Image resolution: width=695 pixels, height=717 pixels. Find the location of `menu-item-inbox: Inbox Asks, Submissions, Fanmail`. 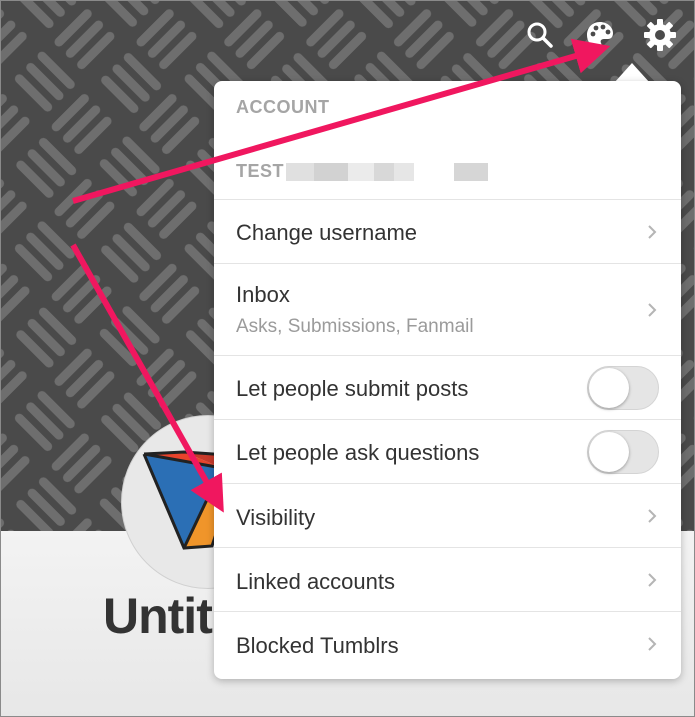

menu-item-inbox: Inbox Asks, Submissions, Fanmail is located at coordinates (447, 309).